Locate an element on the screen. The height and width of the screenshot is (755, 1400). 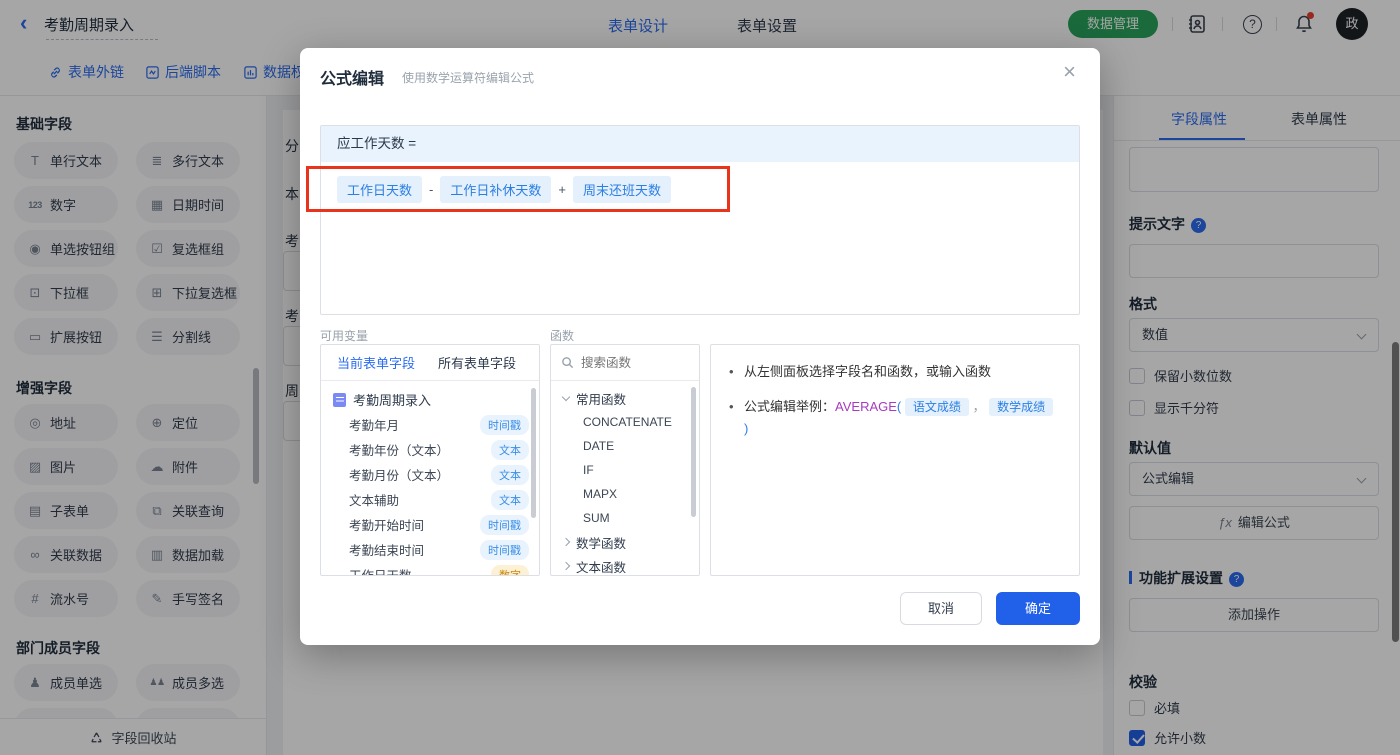
variable-row: 考勤年份（文本） 文本 is located at coordinates (430, 449).